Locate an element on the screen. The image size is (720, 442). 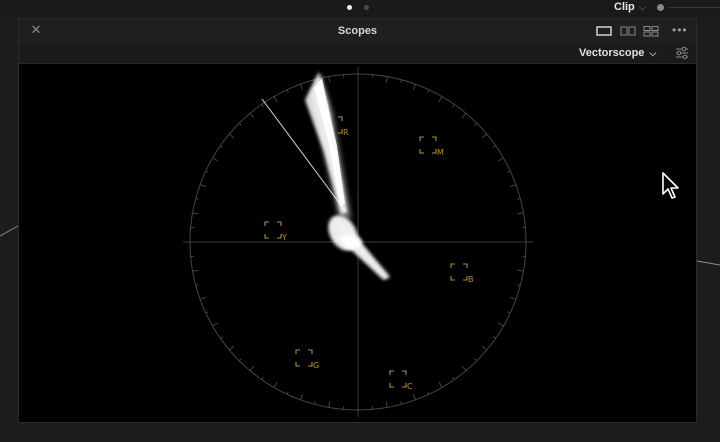
target-label: M is located at coordinates (440, 152).